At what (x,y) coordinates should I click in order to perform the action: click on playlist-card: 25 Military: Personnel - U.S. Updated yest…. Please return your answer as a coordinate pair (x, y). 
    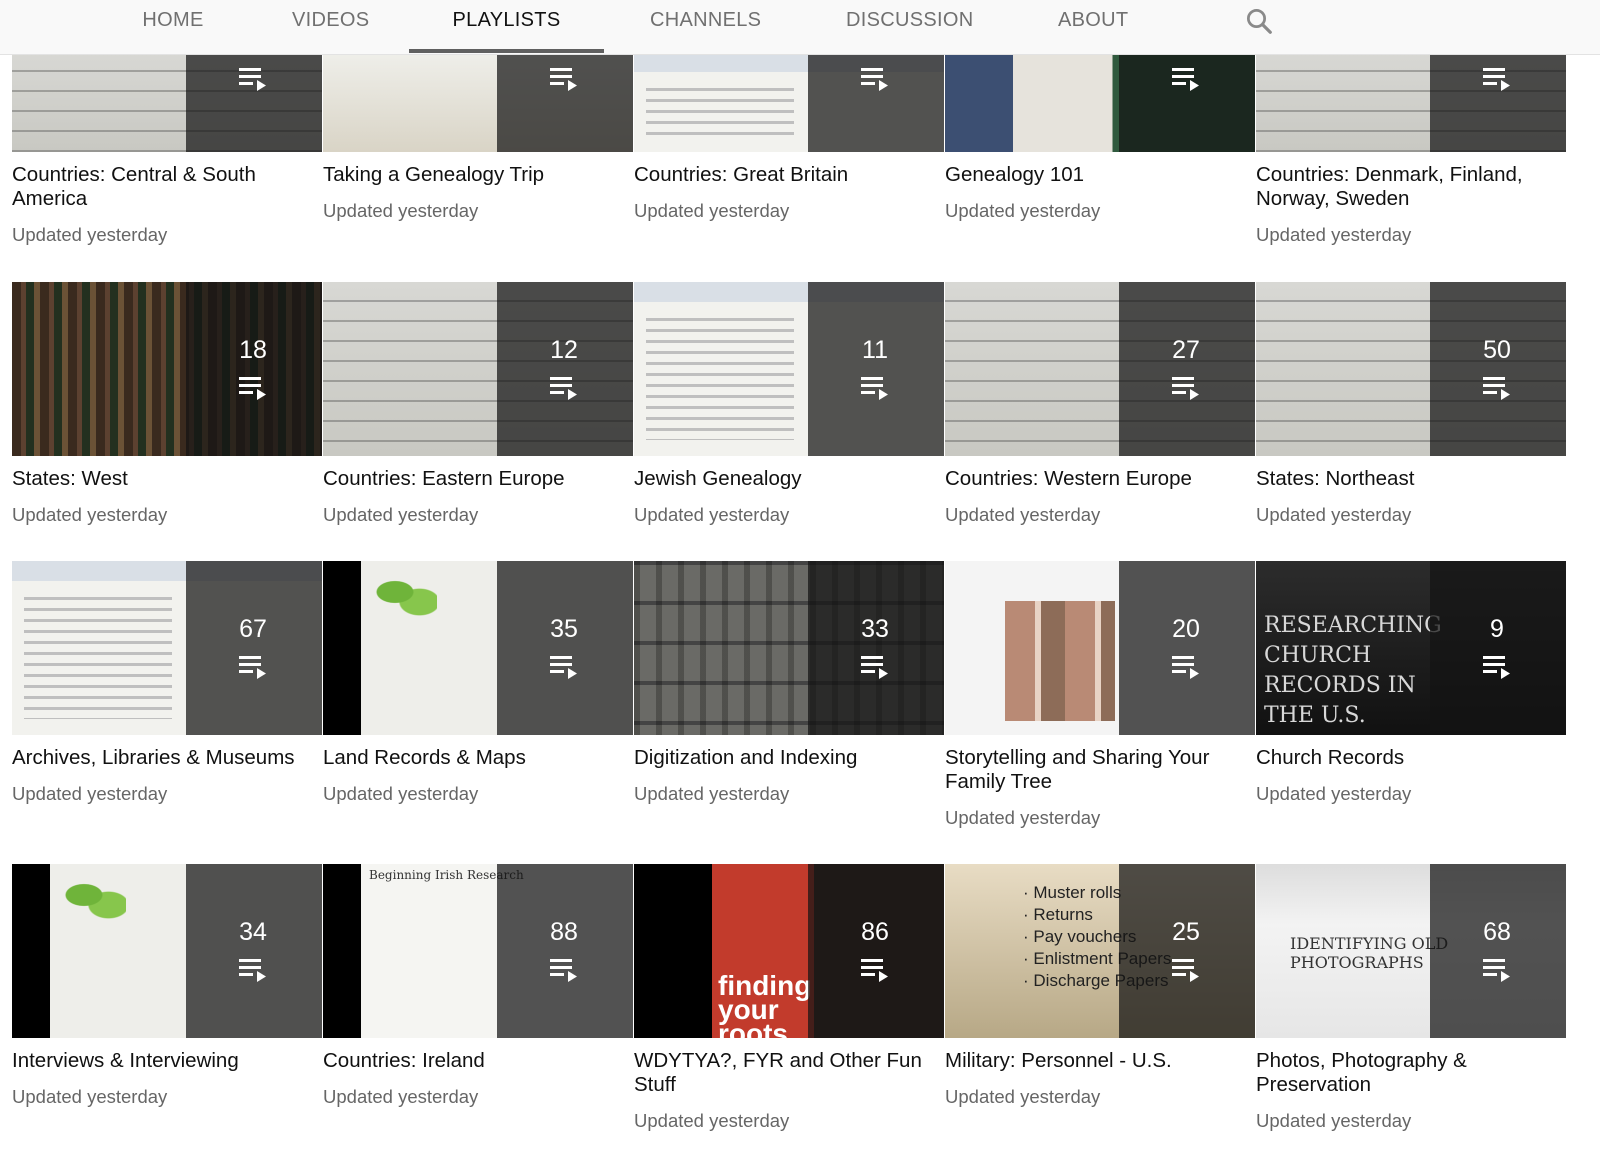
    Looking at the image, I should click on (1100, 986).